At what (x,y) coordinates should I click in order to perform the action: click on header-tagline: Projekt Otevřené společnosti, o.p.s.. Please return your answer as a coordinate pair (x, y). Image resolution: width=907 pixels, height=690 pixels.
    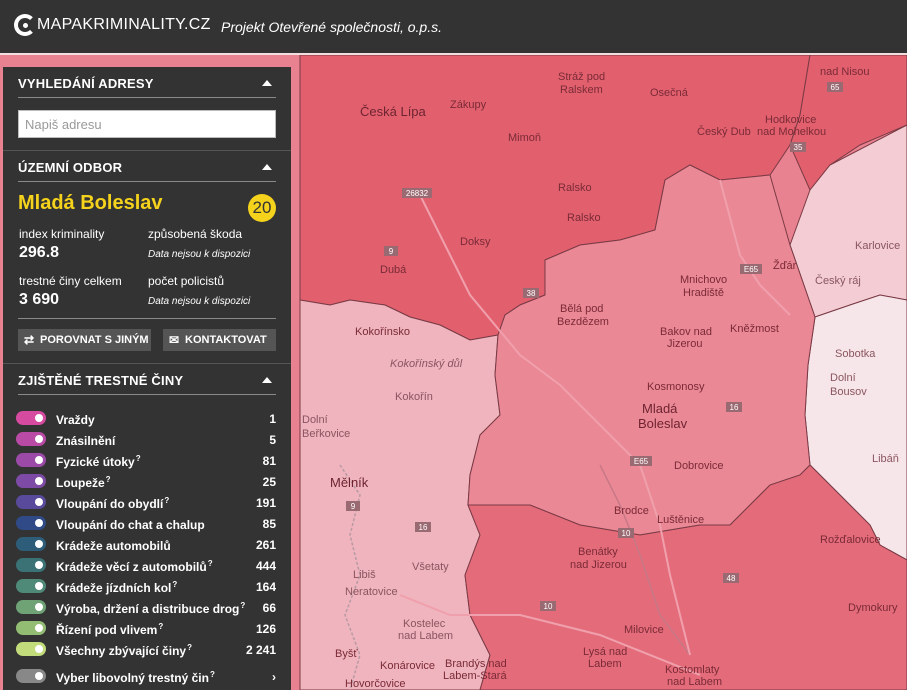
    Looking at the image, I should click on (331, 27).